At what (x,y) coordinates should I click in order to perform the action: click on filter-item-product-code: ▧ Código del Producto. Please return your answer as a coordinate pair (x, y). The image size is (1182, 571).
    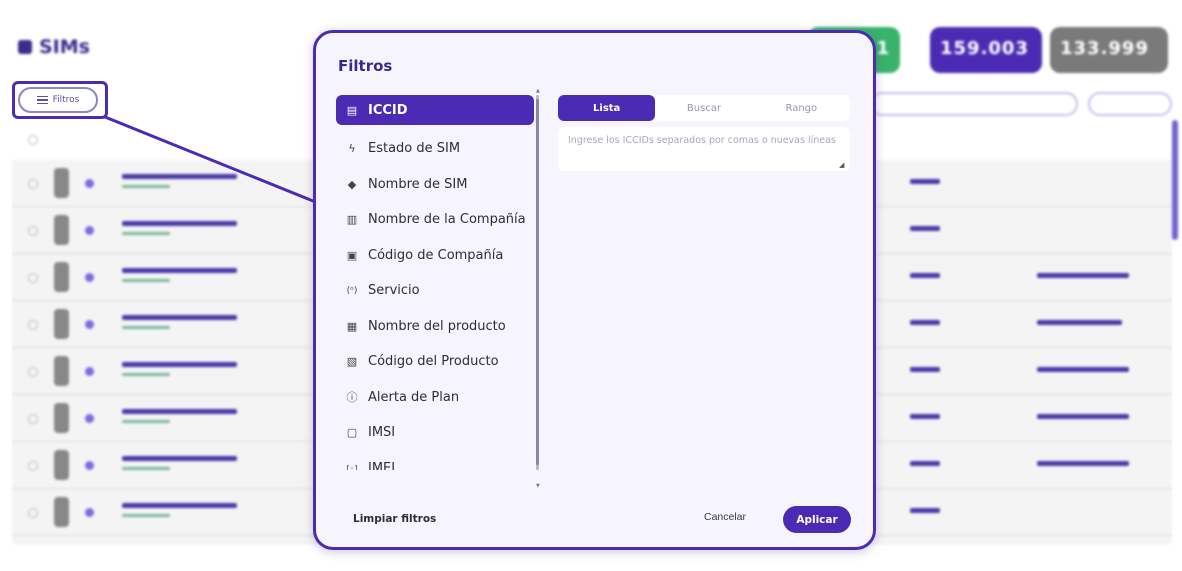
    Looking at the image, I should click on (435, 362).